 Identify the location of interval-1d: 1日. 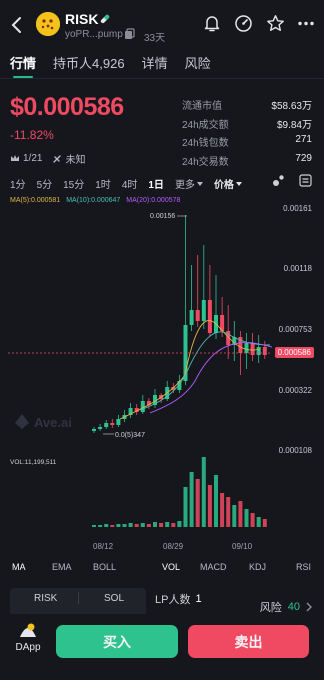
(156, 183).